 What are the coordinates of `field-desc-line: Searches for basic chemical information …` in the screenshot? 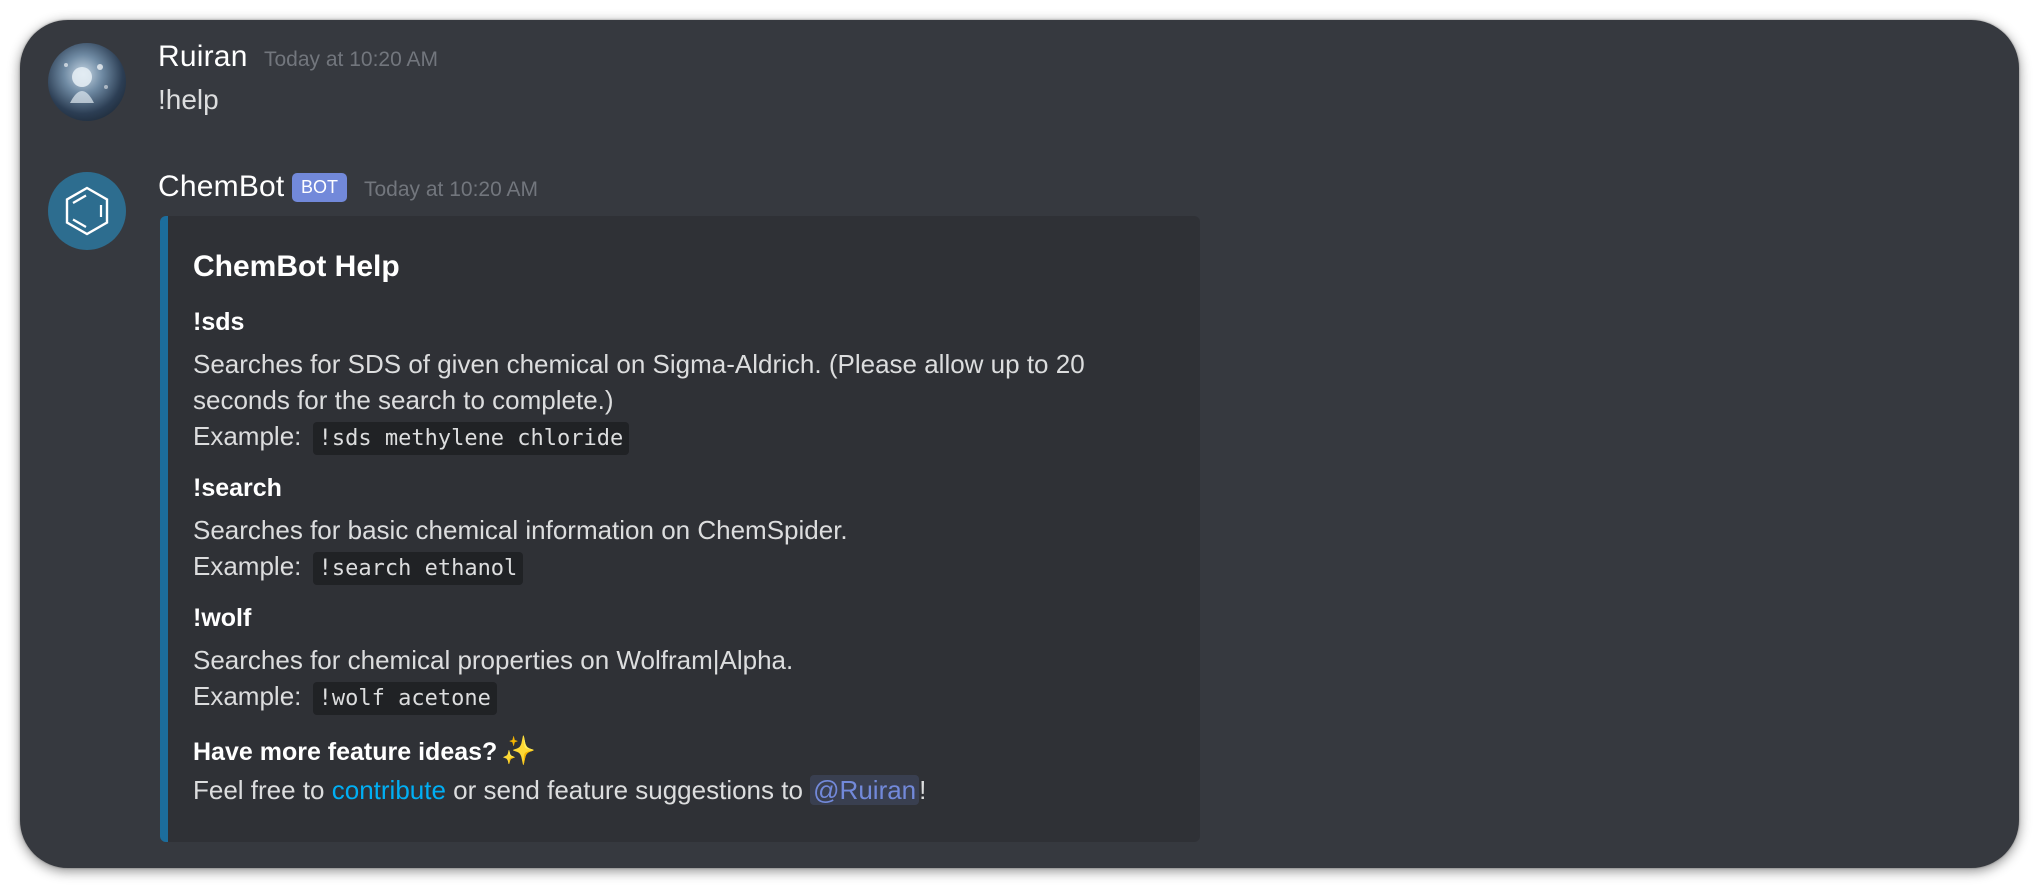 It's located at (520, 530).